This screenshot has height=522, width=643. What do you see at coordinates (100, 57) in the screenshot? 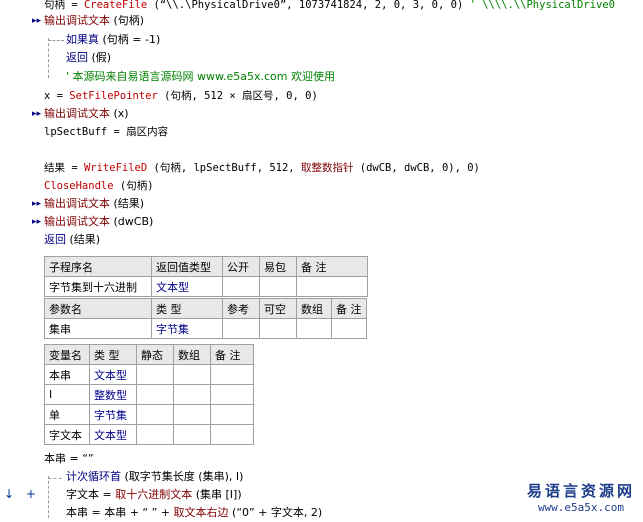
I see `code-args: (假)` at bounding box center [100, 57].